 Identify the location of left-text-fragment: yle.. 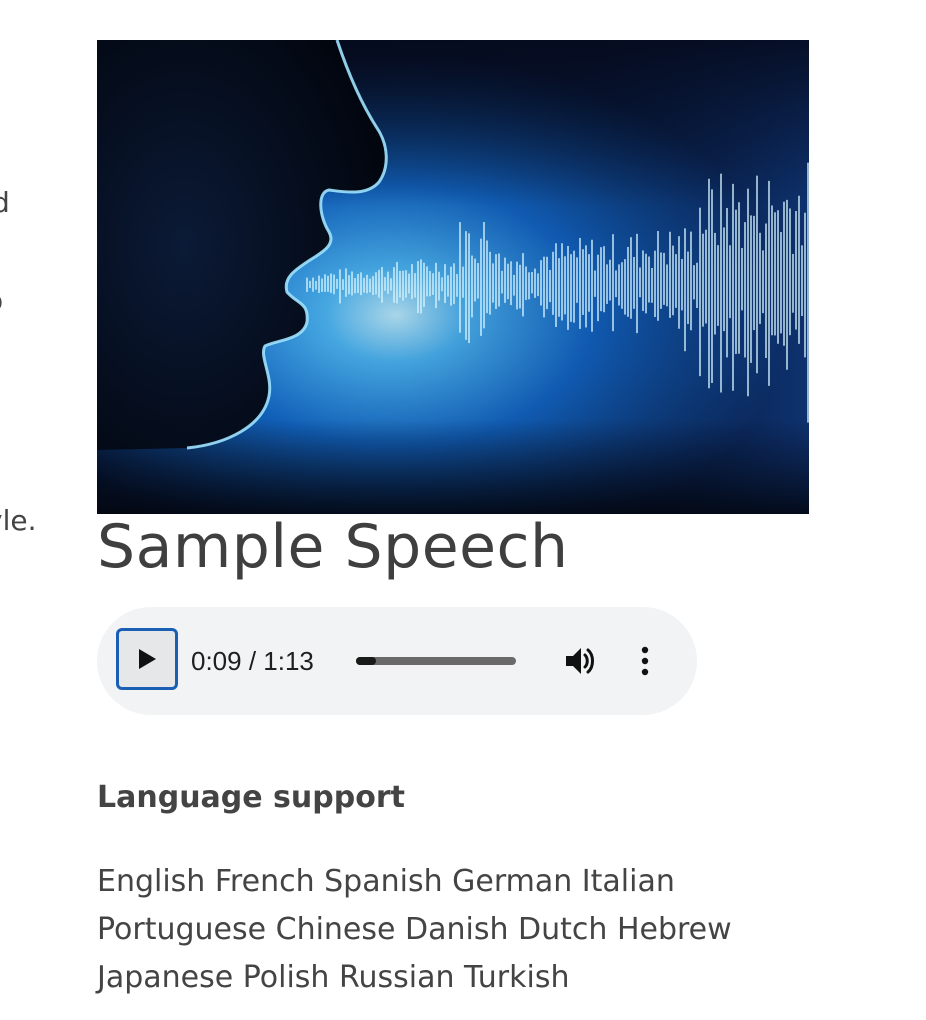
(18, 520).